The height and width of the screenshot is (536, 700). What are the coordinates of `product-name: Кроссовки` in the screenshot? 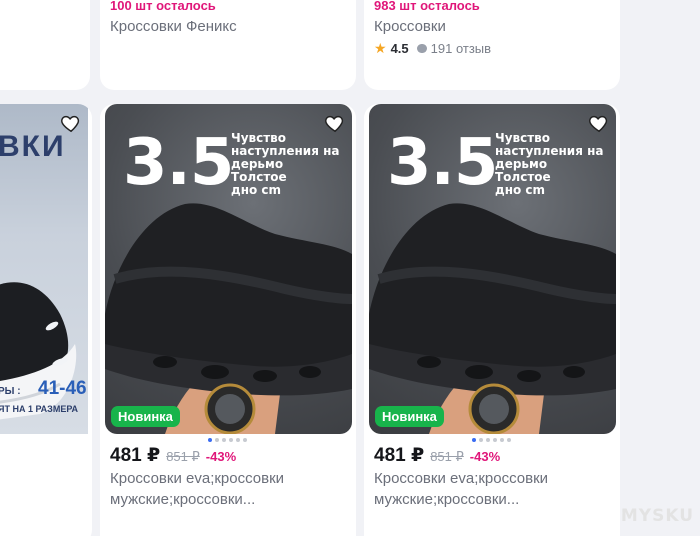 It's located at (410, 26).